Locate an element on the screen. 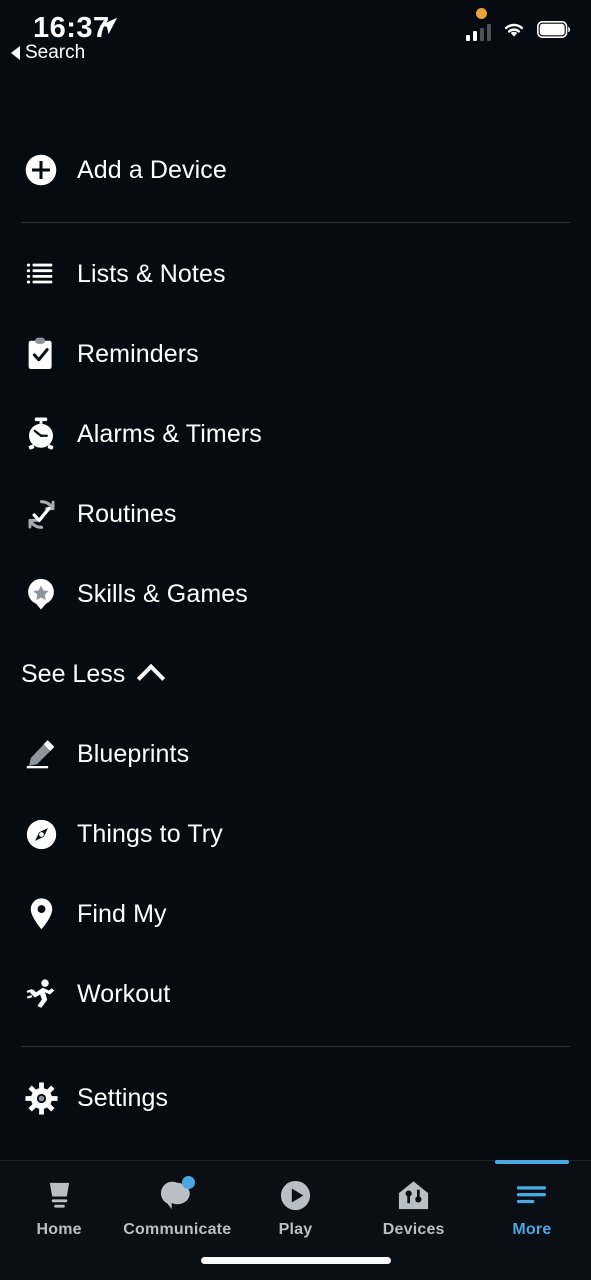 This screenshot has height=1280, width=591. bottom-tab-bar: Home Communicate Play Devices More is located at coordinates (295, 1220).